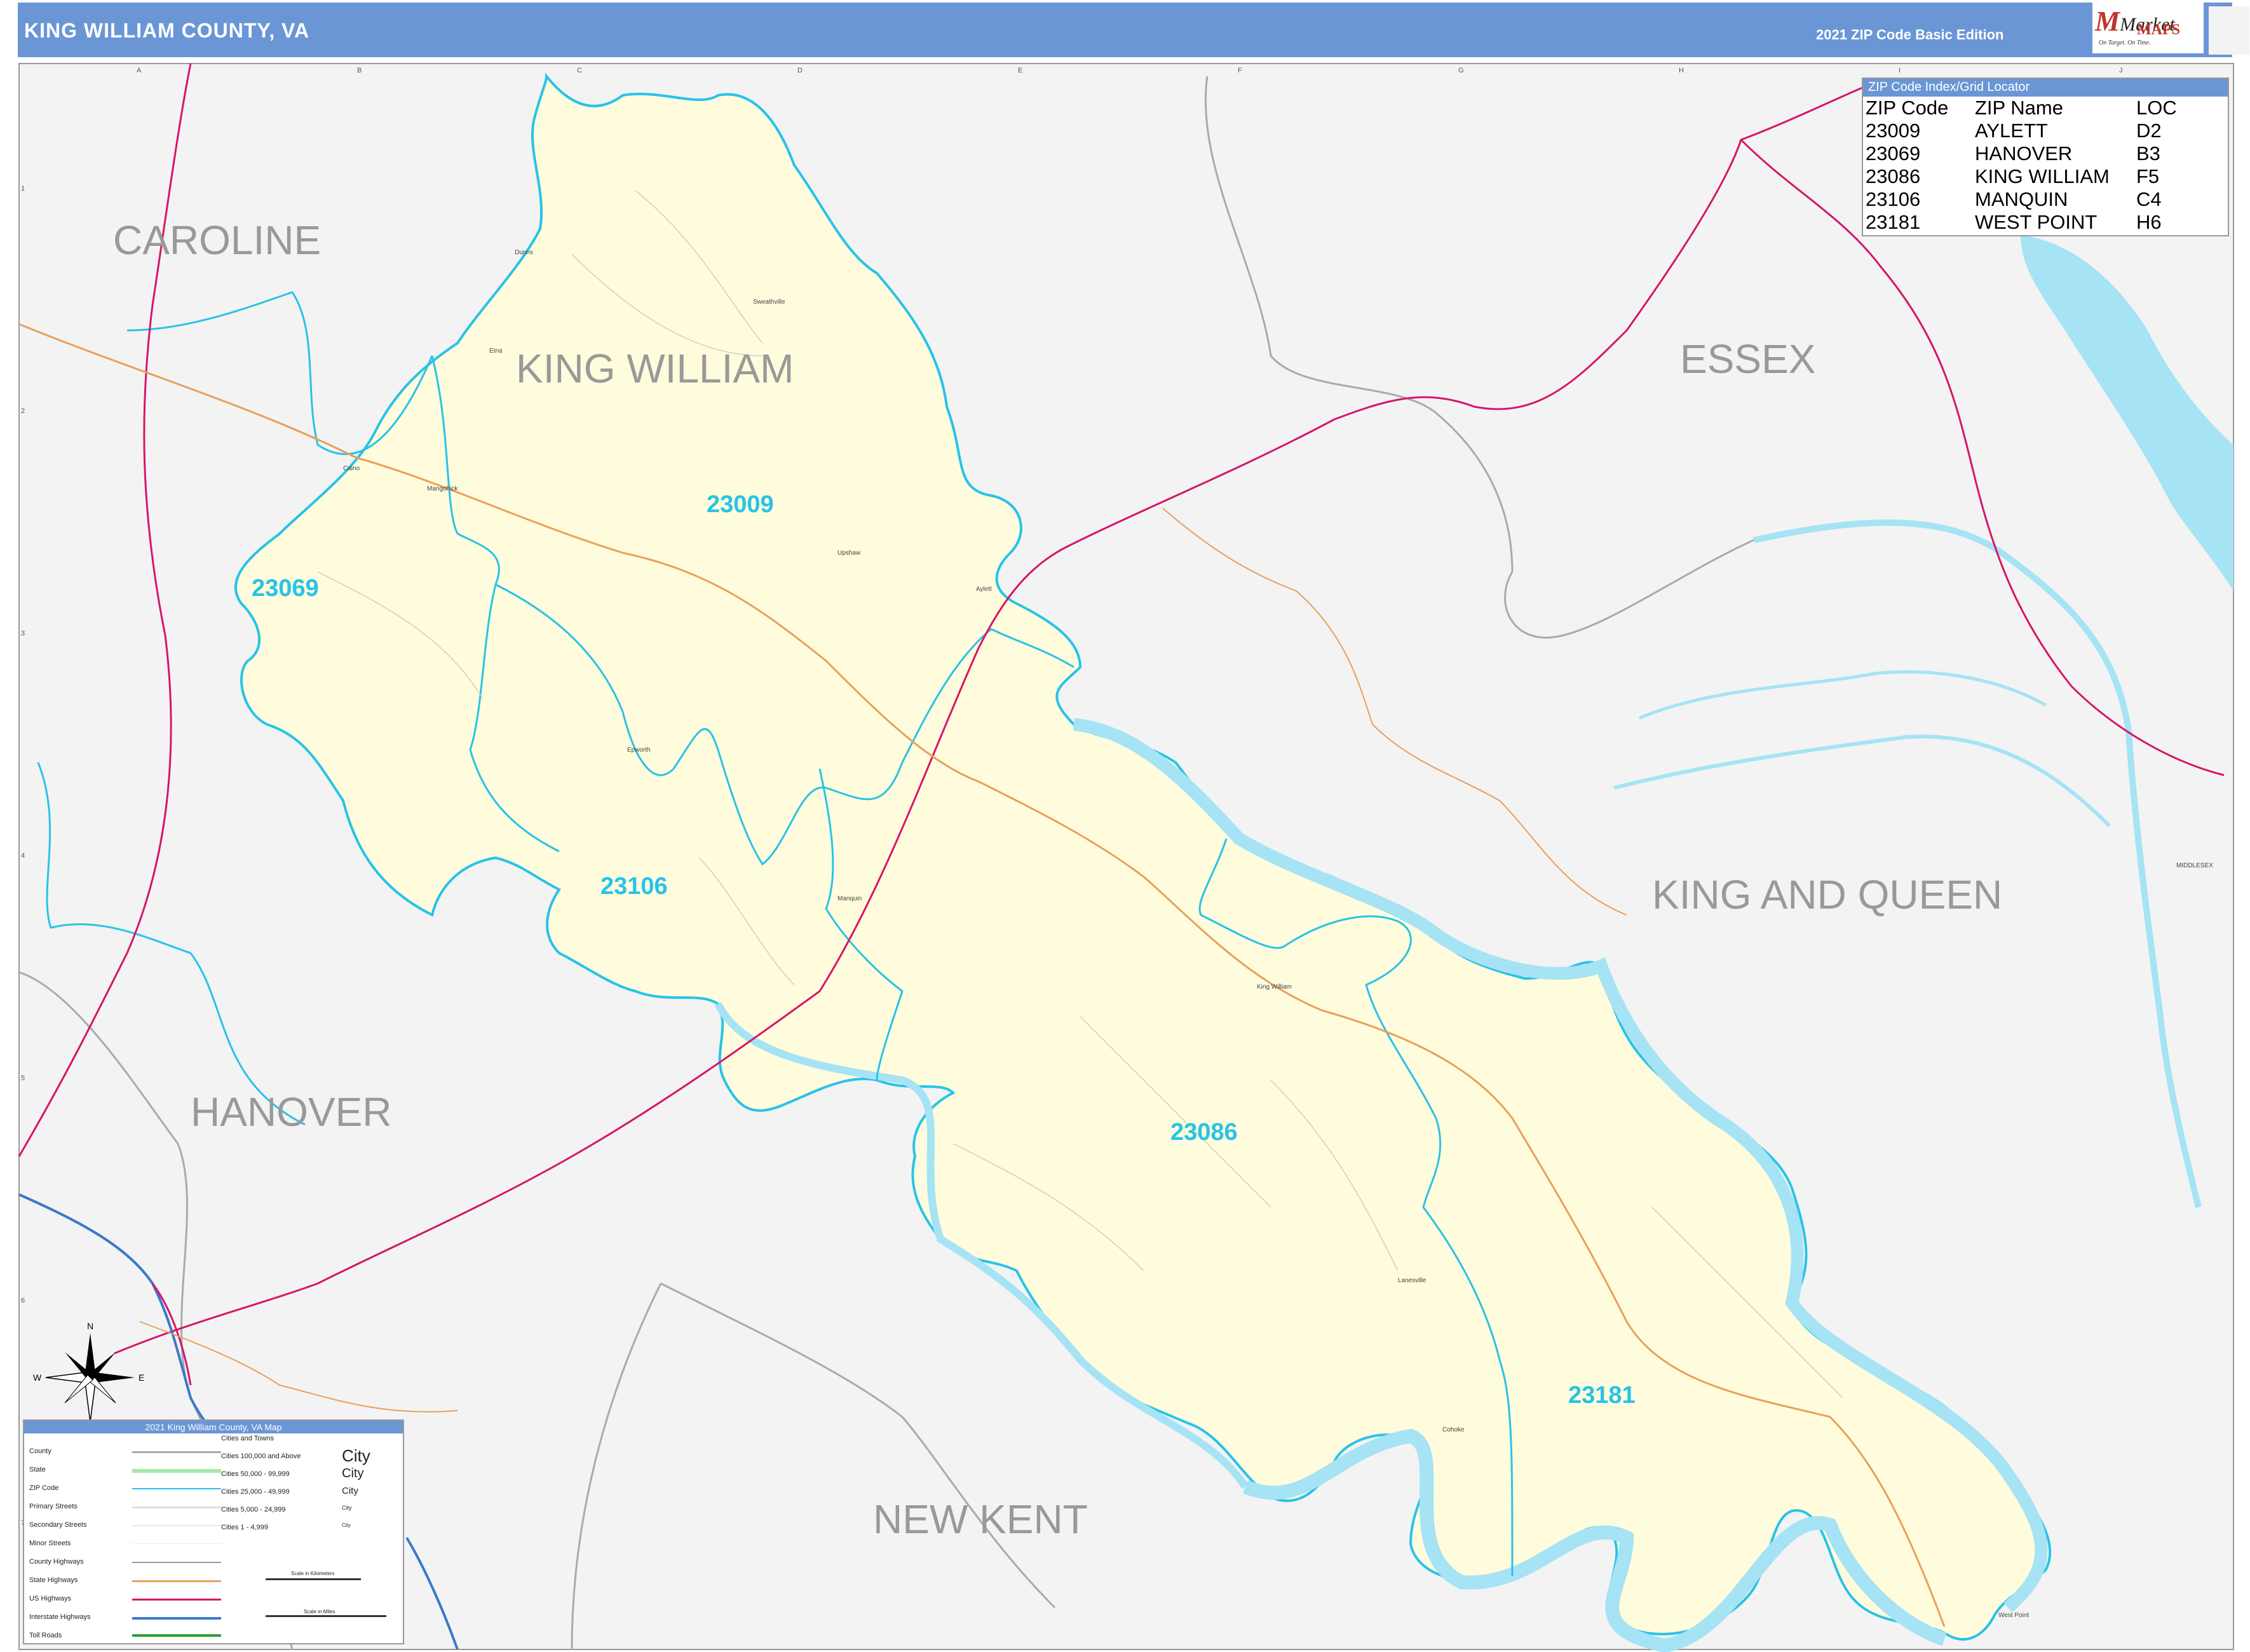  What do you see at coordinates (37, 1377) in the screenshot?
I see `compass-west: W` at bounding box center [37, 1377].